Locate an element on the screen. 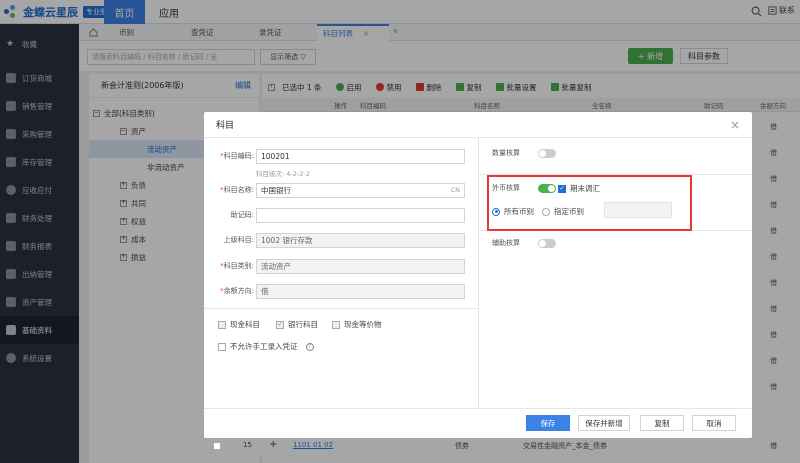 This screenshot has height=463, width=800. dialog-title: 科目 is located at coordinates (478, 125).